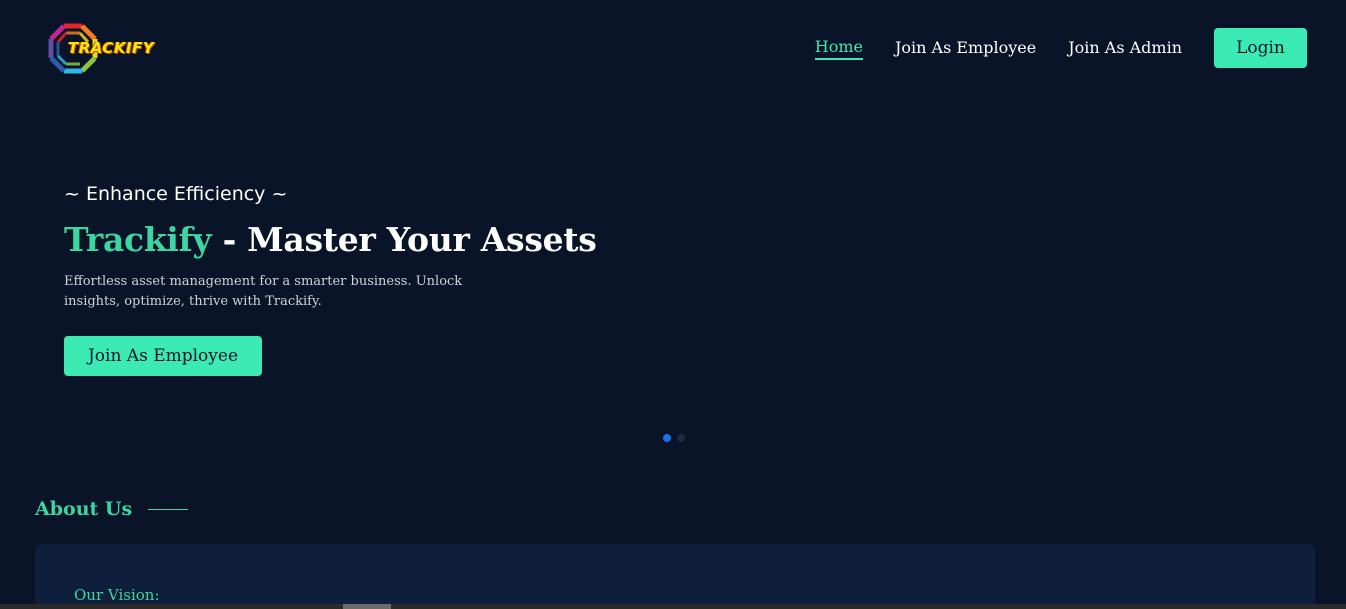  I want to click on nav-home-link: Home, so click(838, 48).